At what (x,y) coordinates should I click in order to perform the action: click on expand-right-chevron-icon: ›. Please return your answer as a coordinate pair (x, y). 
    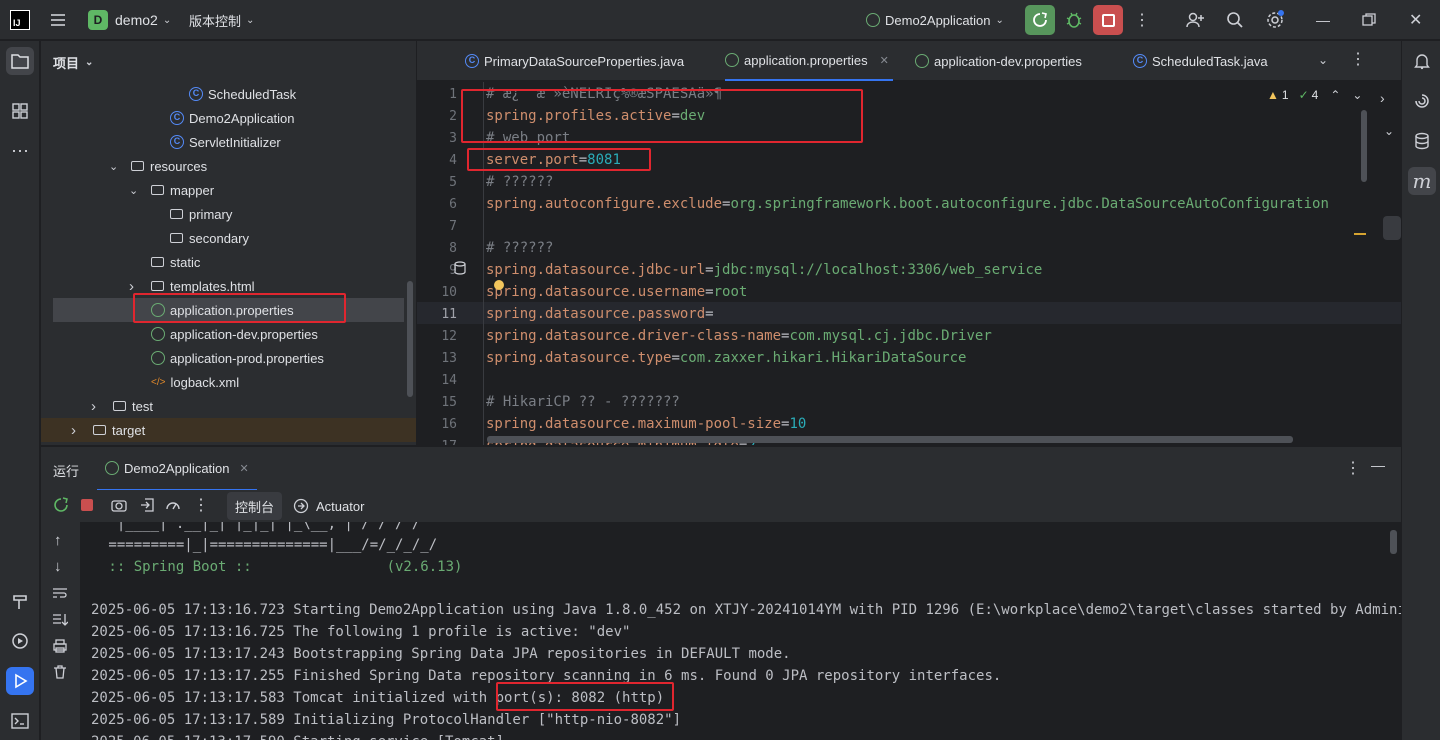
    Looking at the image, I should click on (1382, 98).